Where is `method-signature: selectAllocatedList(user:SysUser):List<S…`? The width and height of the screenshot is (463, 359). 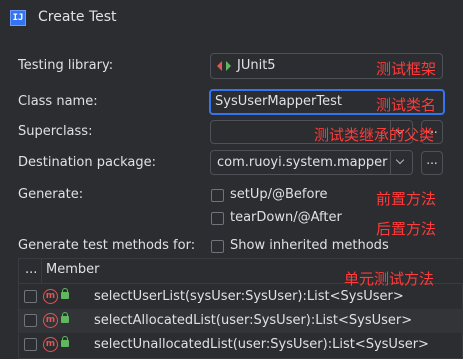
method-signature: selectAllocatedList(user:SysUser):List<S… is located at coordinates (253, 320).